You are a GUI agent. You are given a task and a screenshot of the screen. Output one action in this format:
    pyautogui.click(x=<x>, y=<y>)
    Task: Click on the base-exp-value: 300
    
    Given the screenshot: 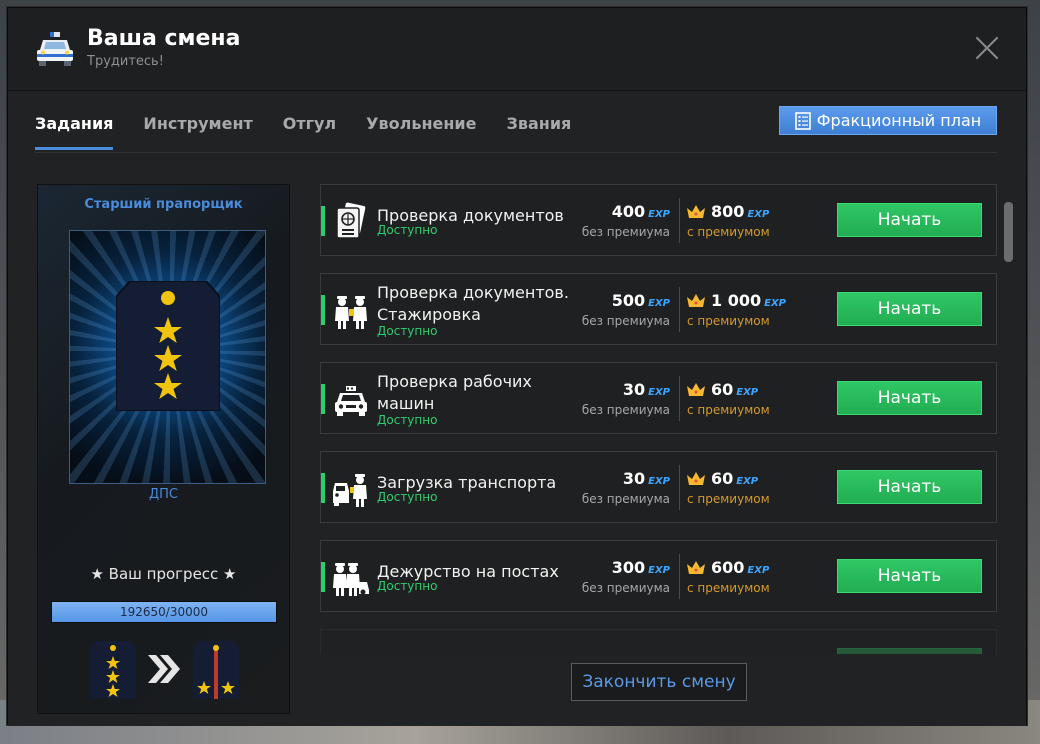 What is the action you would take?
    pyautogui.click(x=628, y=567)
    